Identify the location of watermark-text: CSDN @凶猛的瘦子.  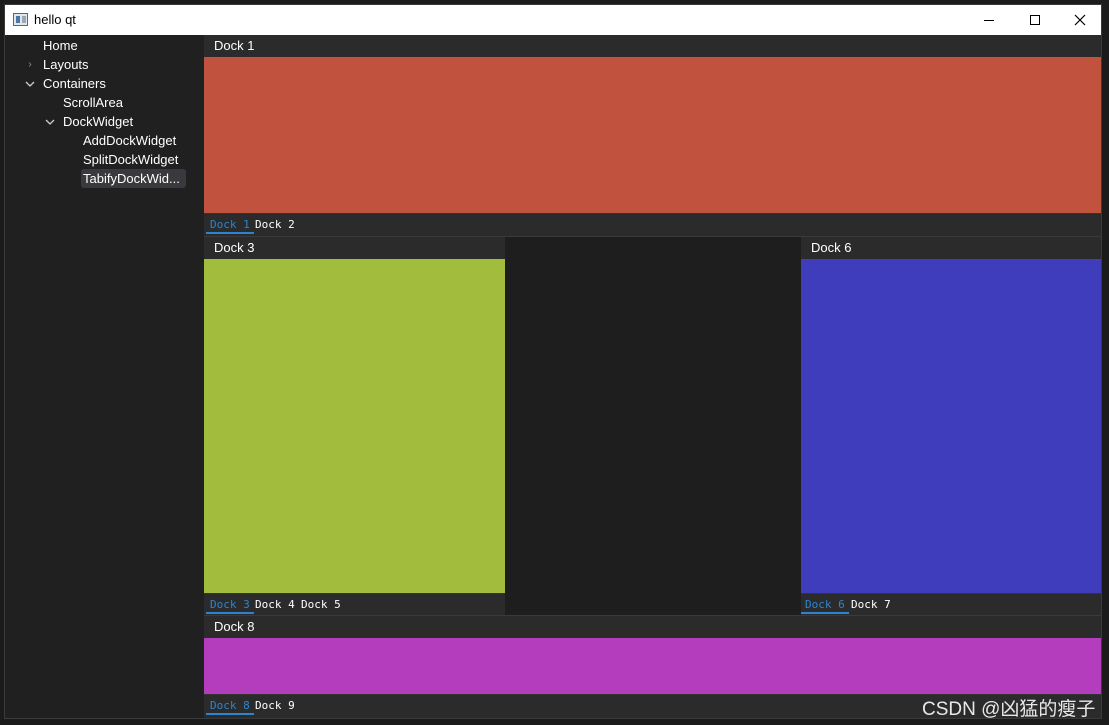
(1009, 709).